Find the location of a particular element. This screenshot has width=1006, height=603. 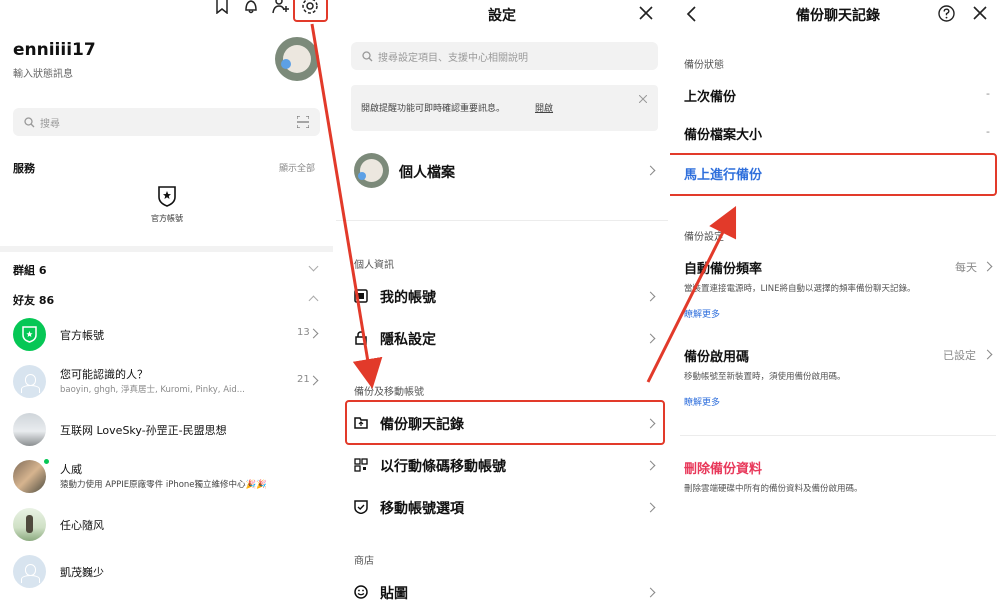

arrow-settings-to-backup is located at coordinates (346, 206).